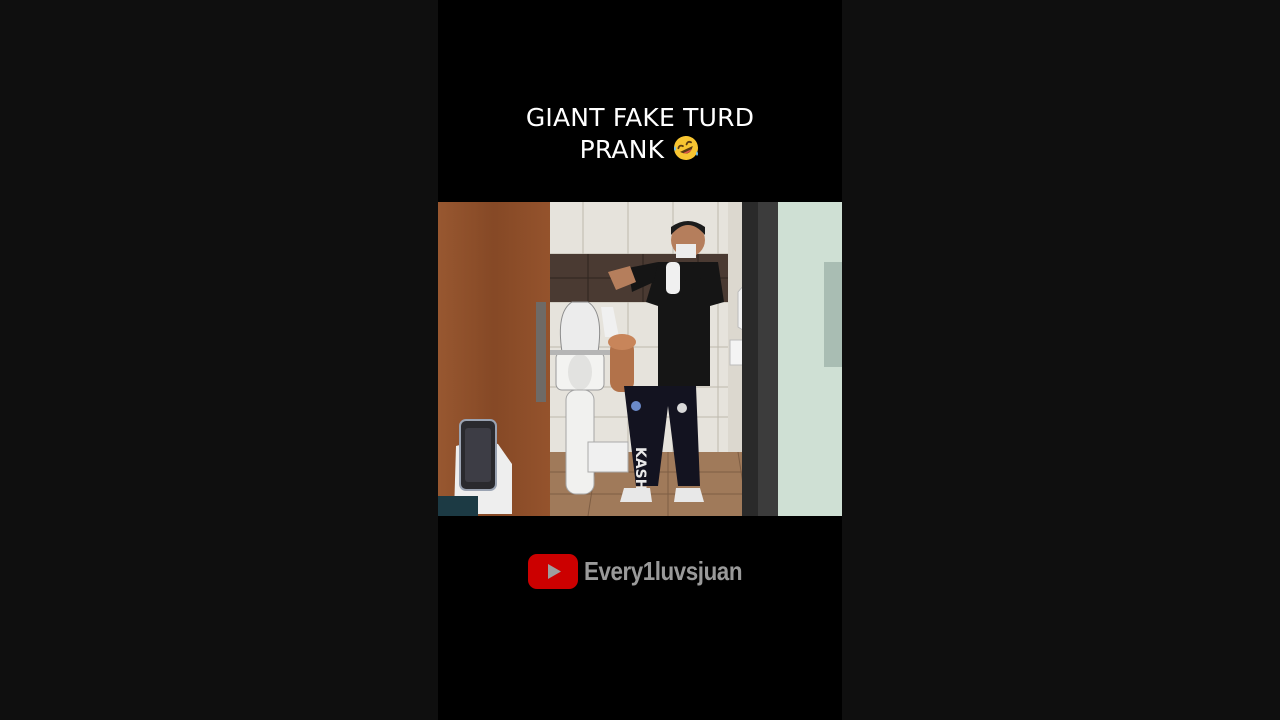  I want to click on title-line-1: GIANT FAKE TURD, so click(640, 117).